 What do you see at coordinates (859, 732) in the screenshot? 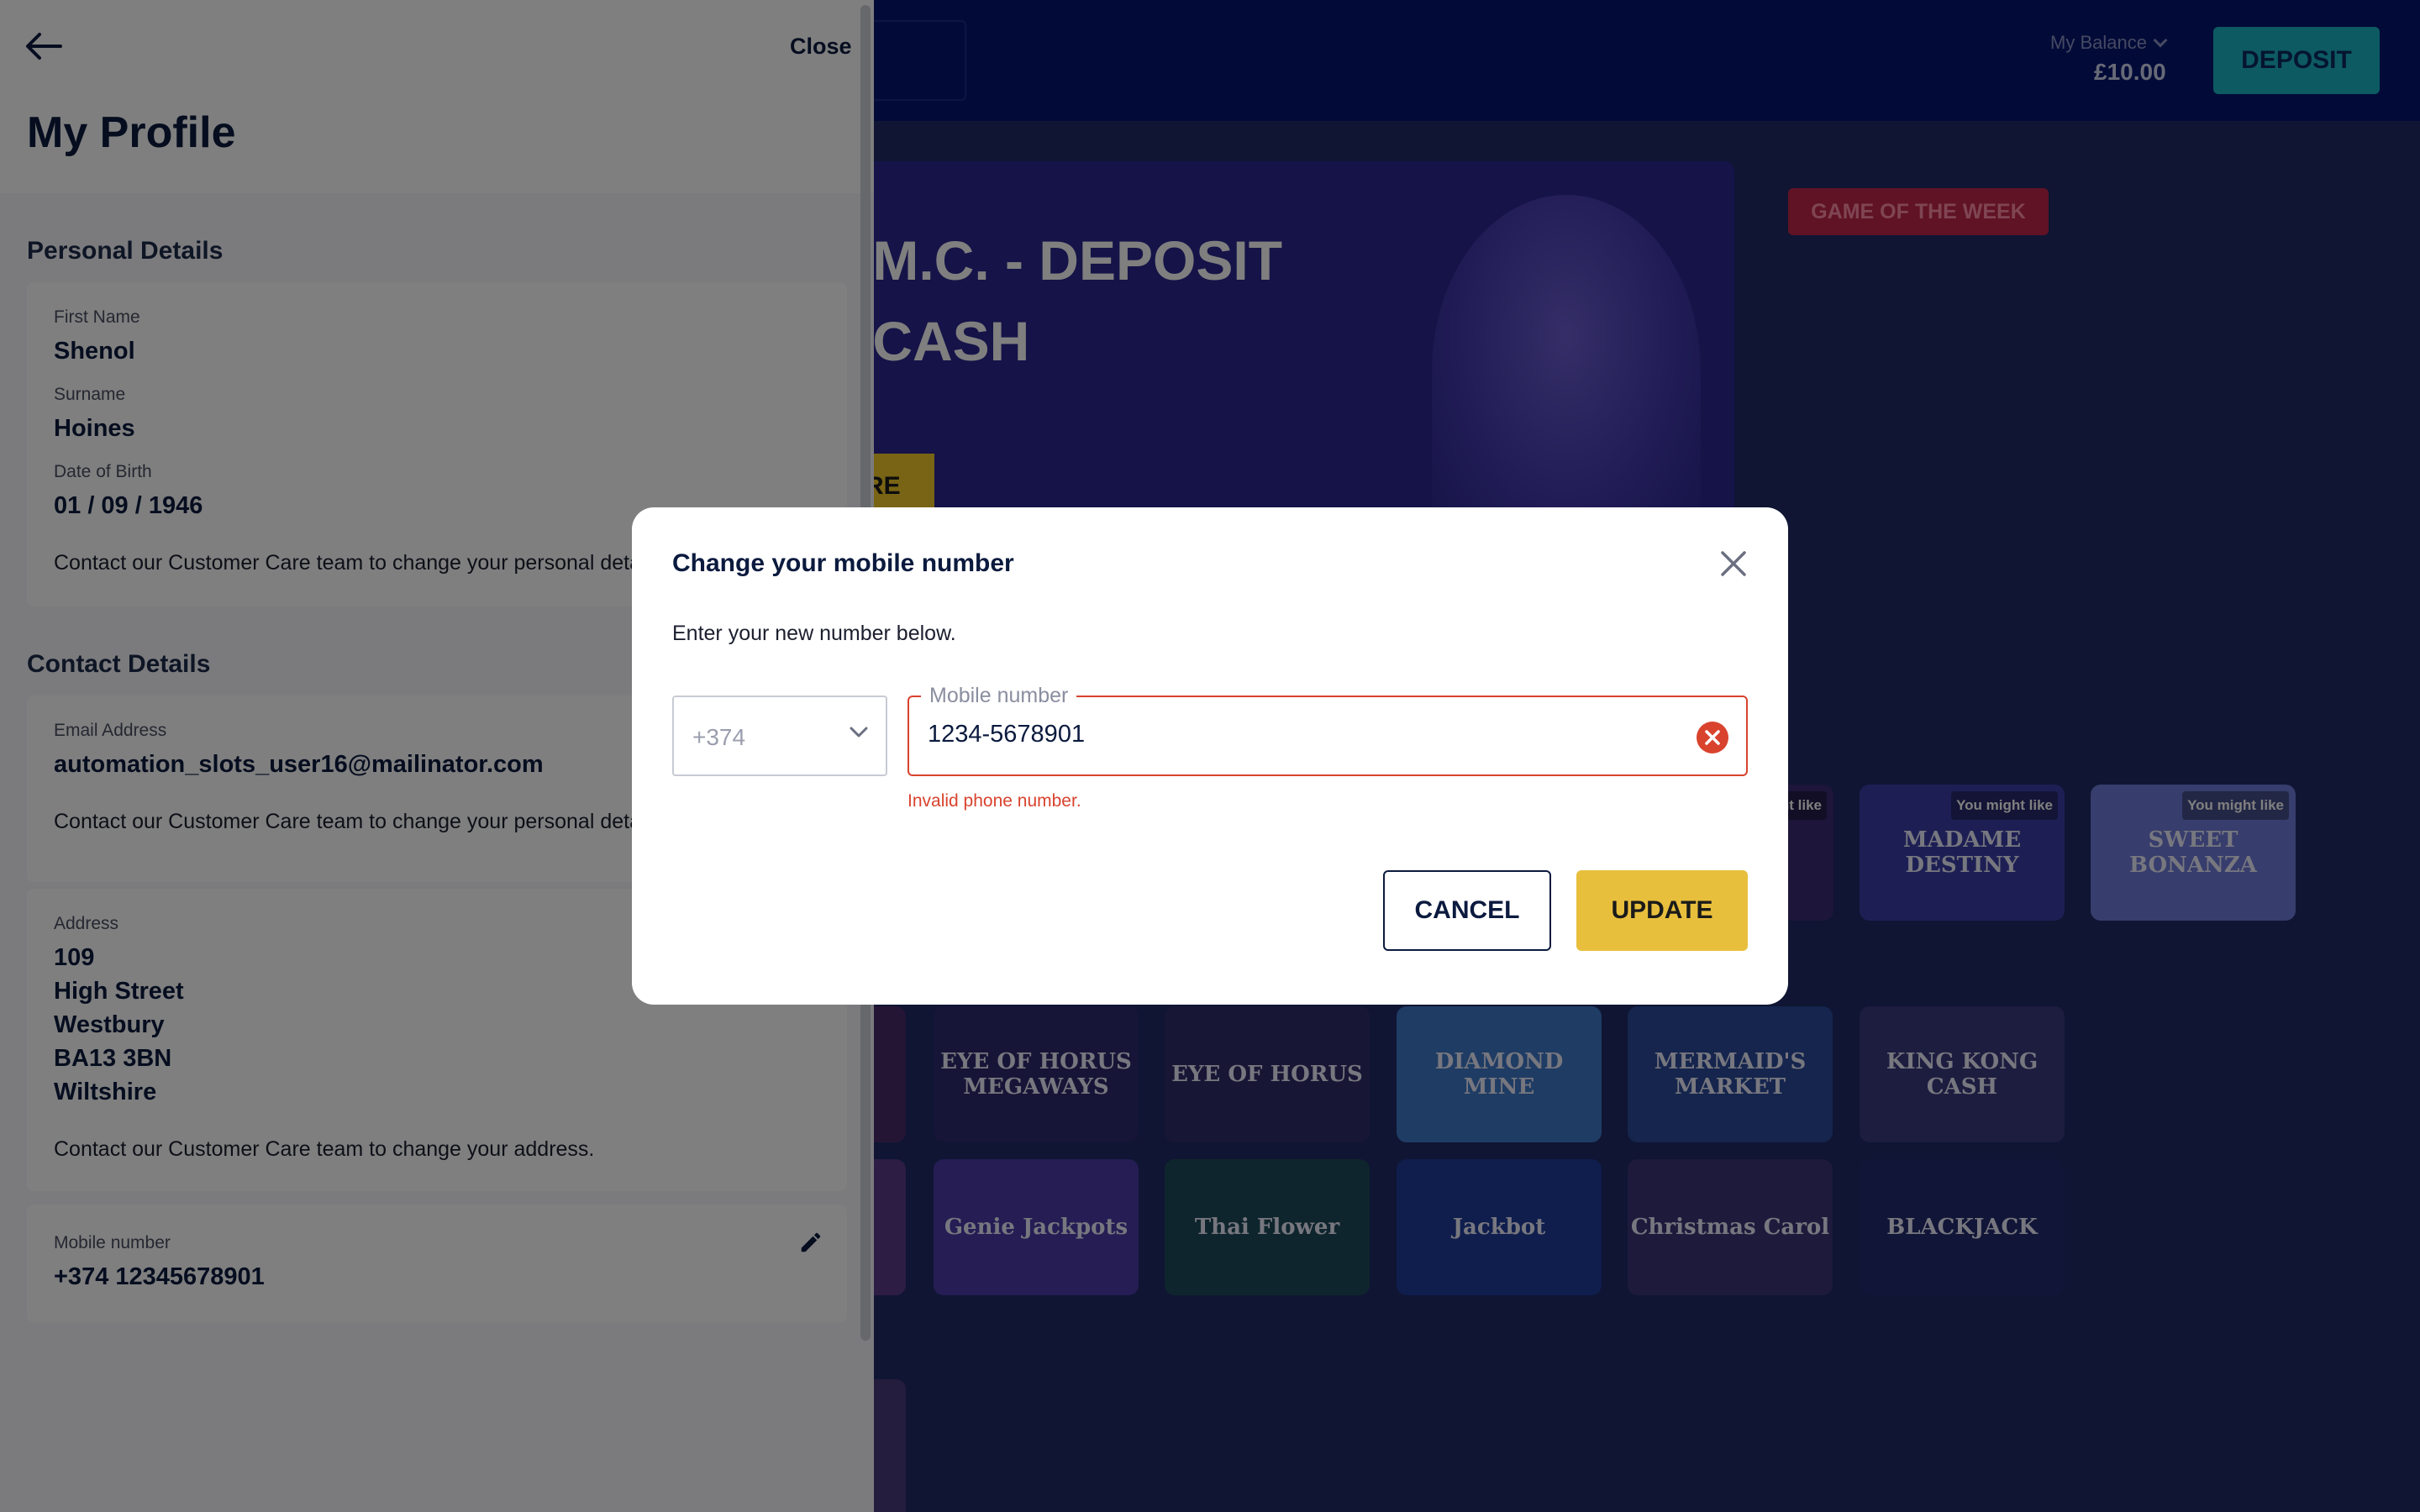
I see `chevron-down-icon` at bounding box center [859, 732].